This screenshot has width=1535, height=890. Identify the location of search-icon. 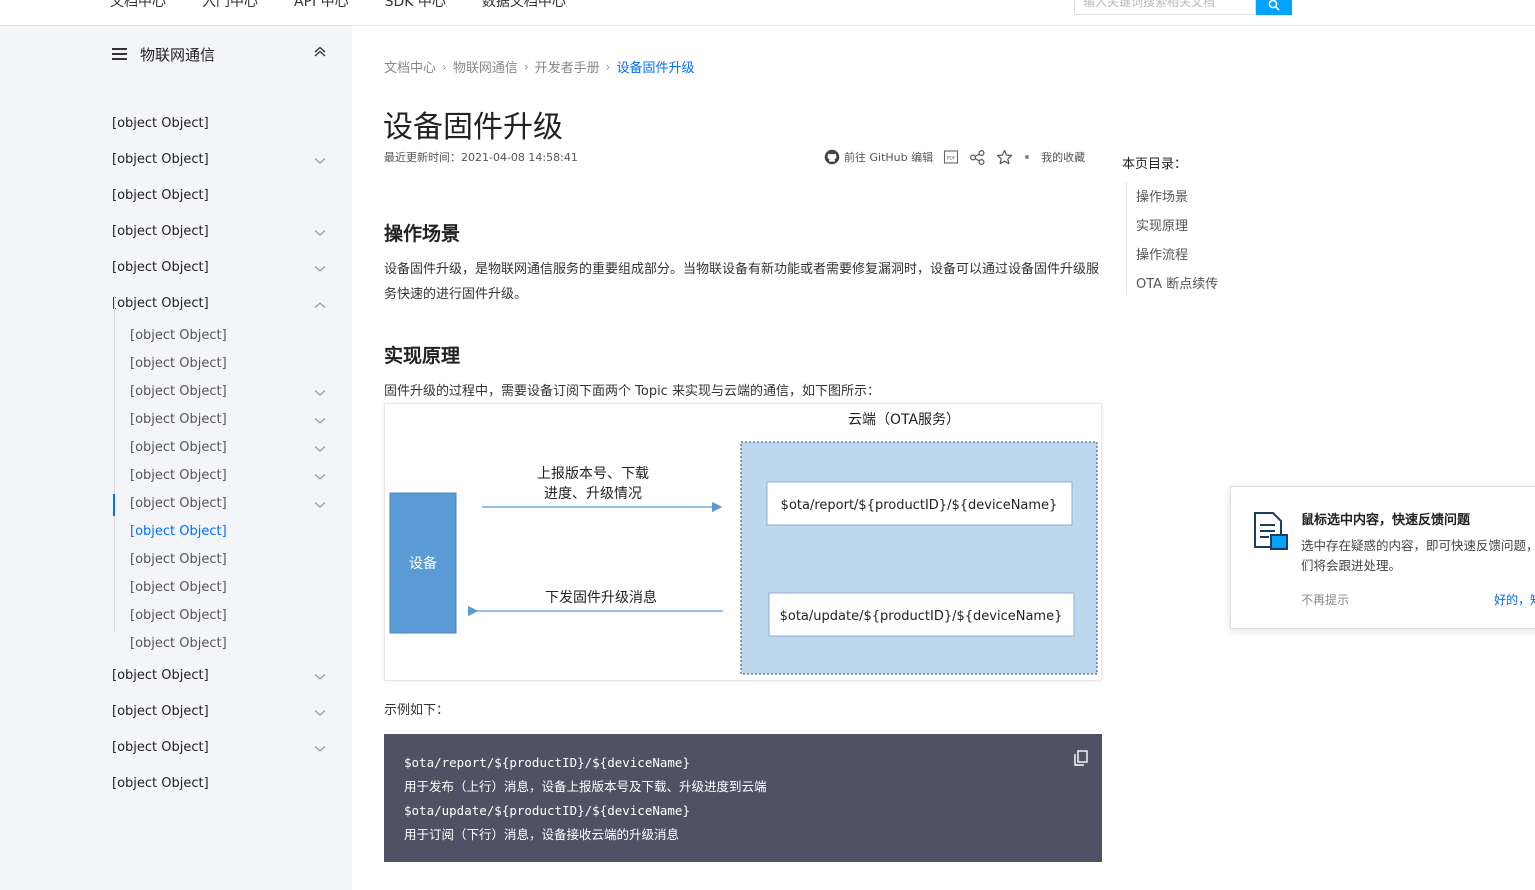
(1274, 5).